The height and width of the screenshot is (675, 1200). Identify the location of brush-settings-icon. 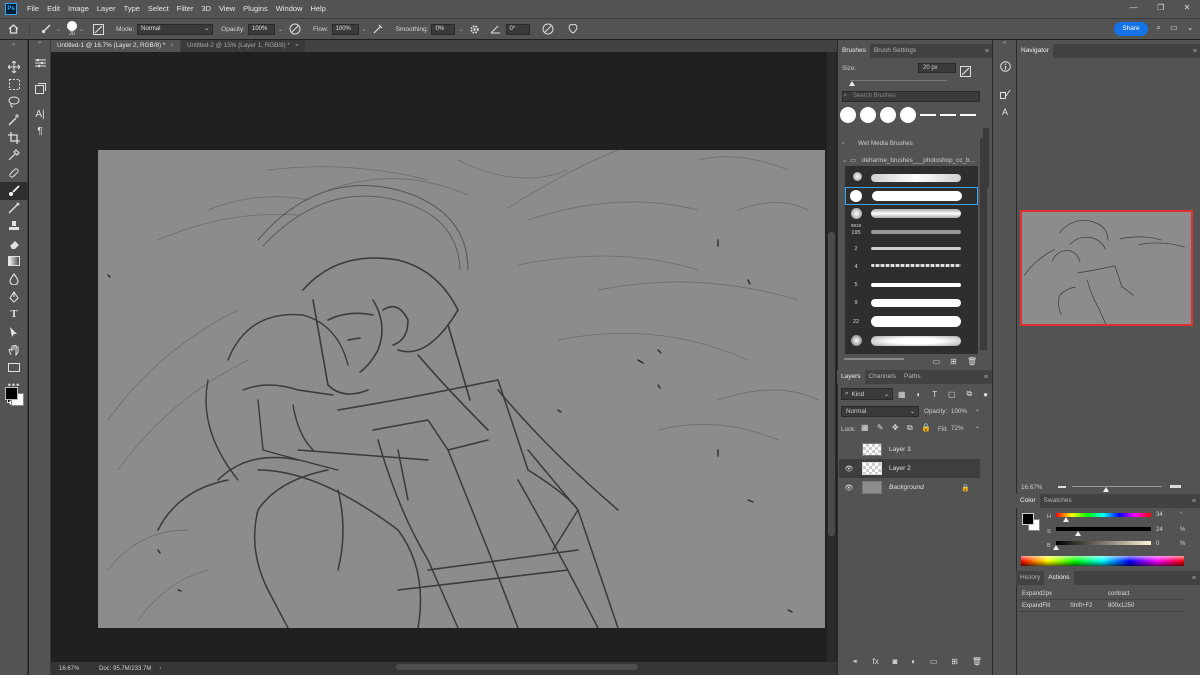
(965, 71).